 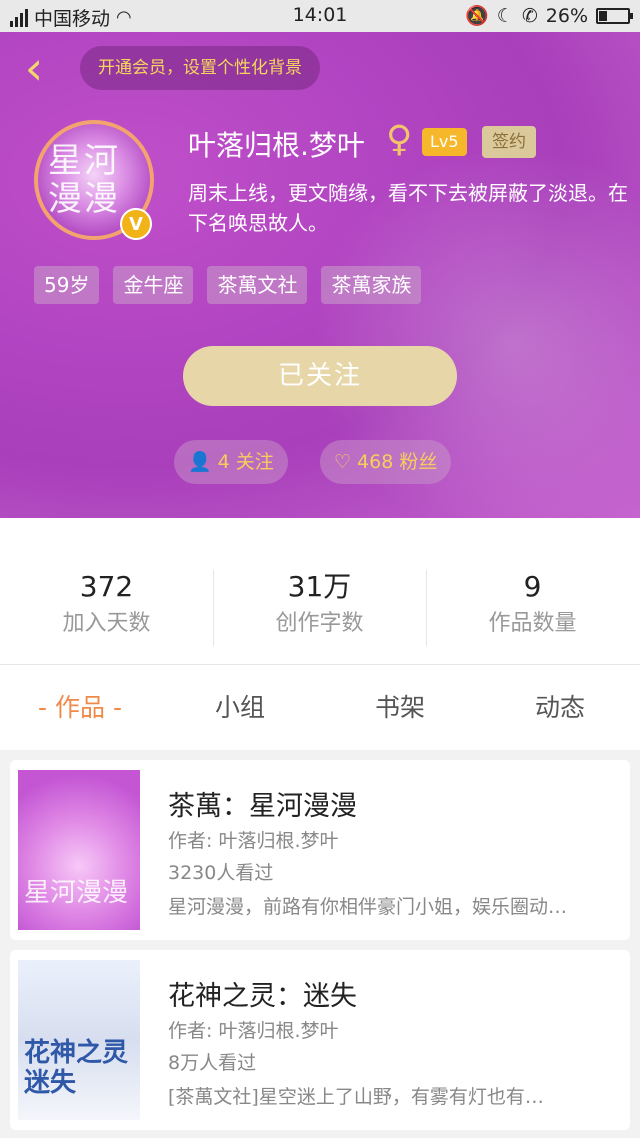 I want to click on cover-title: 星河漫漫, so click(x=76, y=893).